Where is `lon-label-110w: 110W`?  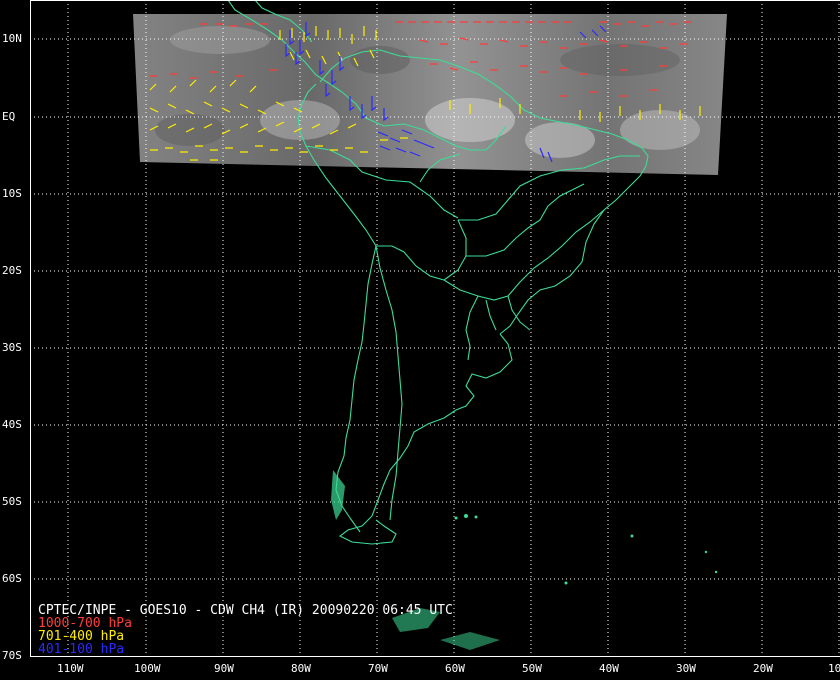 lon-label-110w: 110W is located at coordinates (70, 668).